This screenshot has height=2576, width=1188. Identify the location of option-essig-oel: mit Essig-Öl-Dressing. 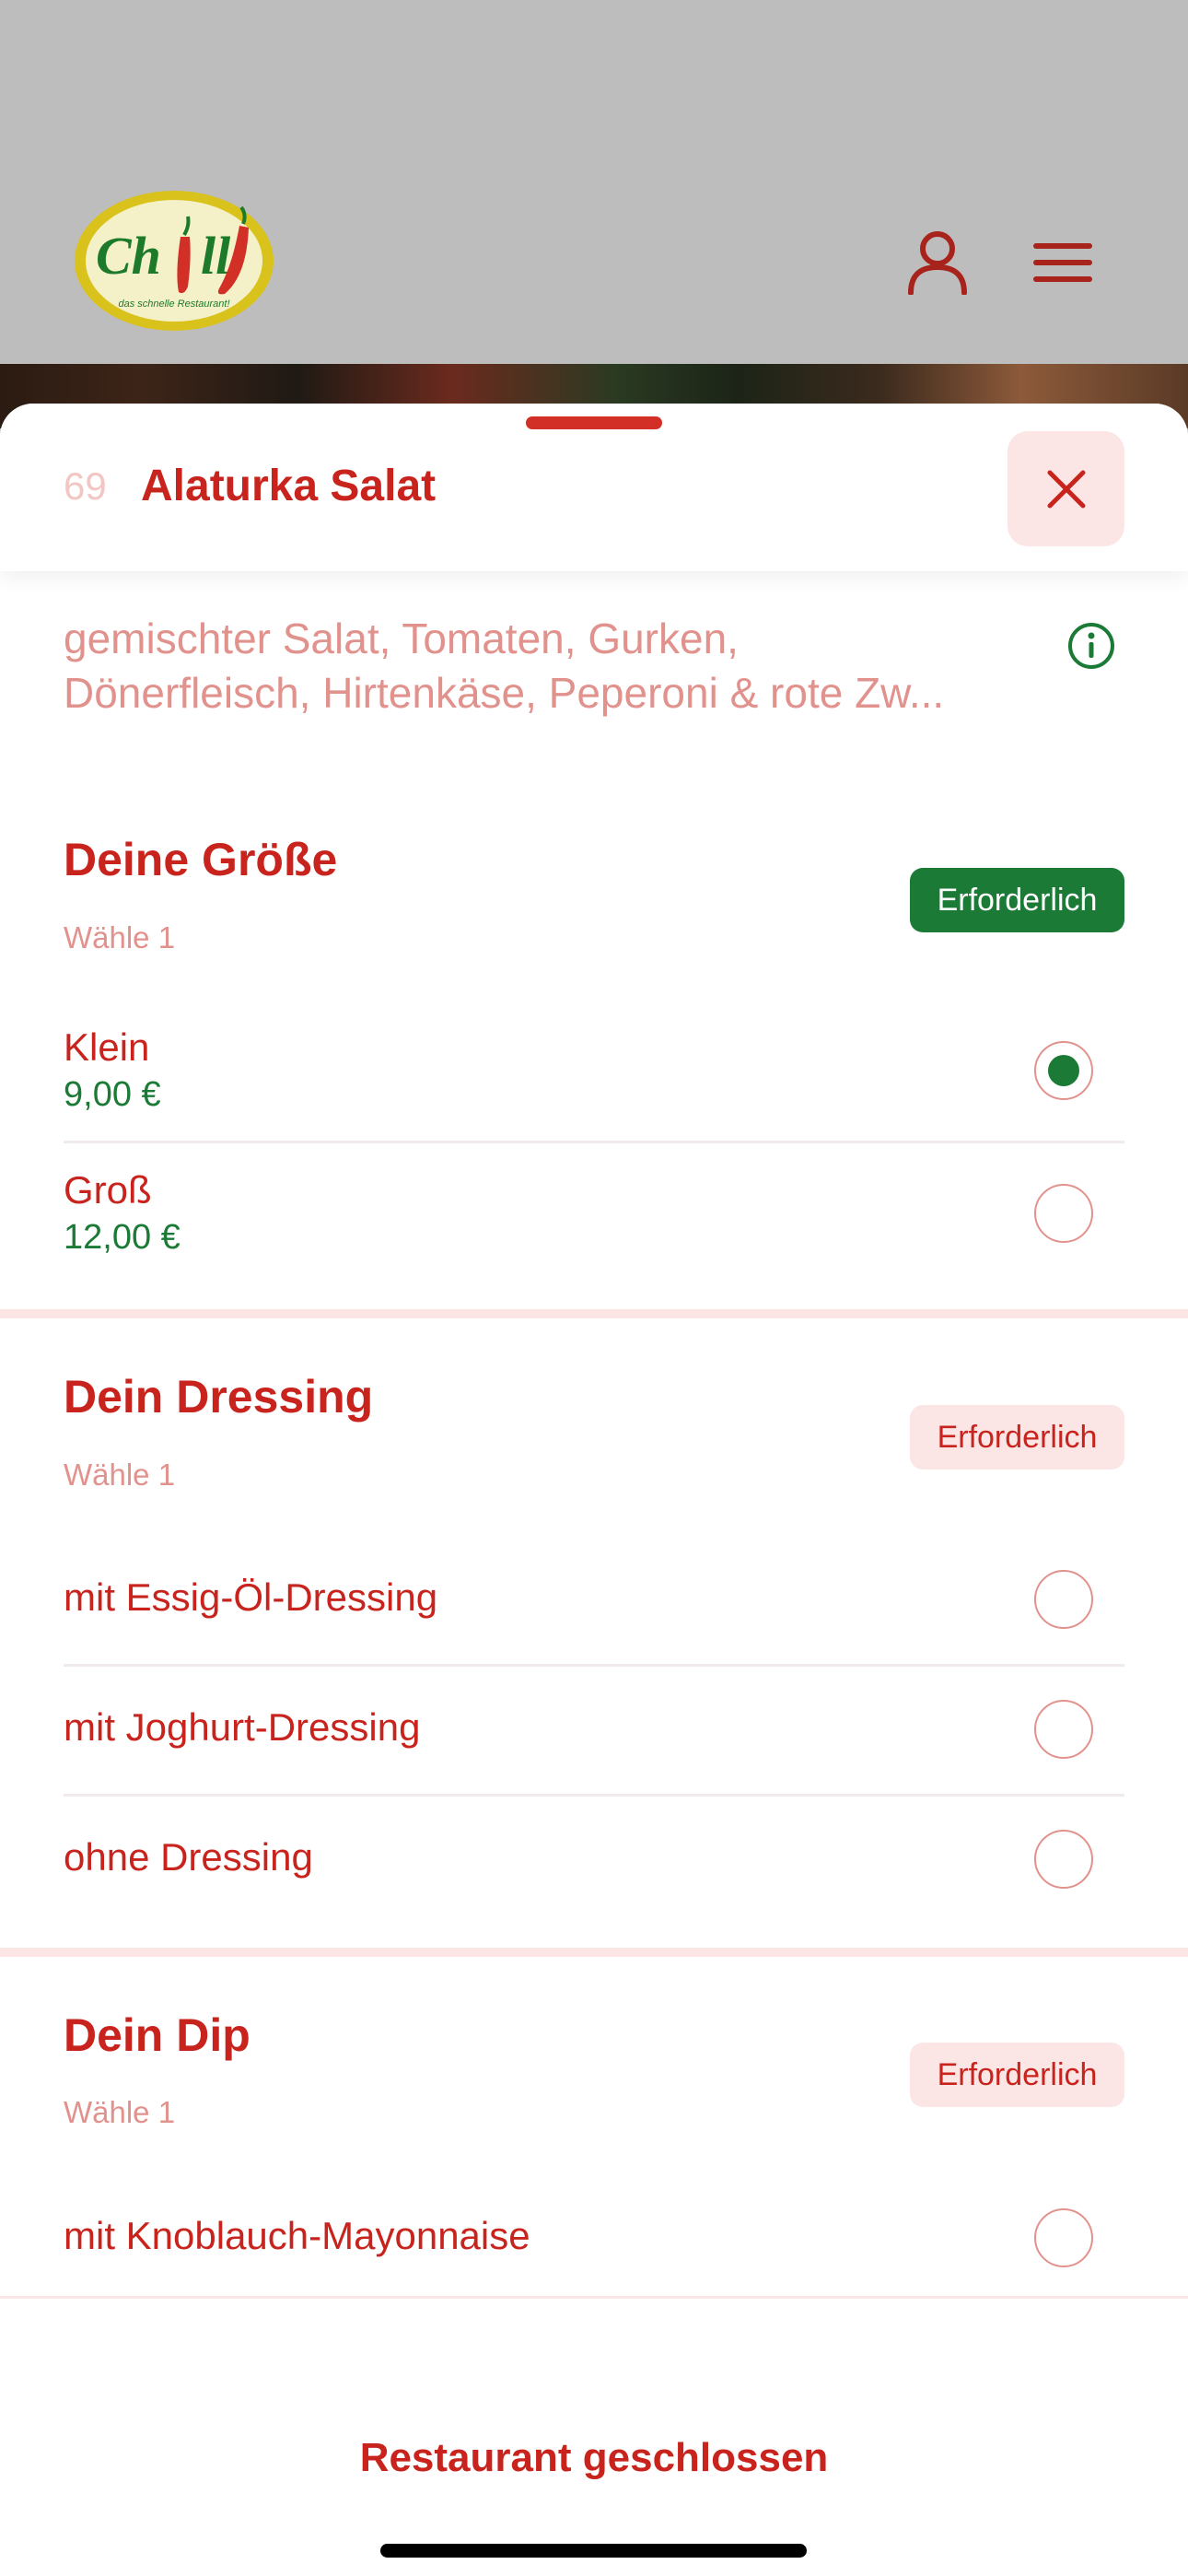
(594, 1599).